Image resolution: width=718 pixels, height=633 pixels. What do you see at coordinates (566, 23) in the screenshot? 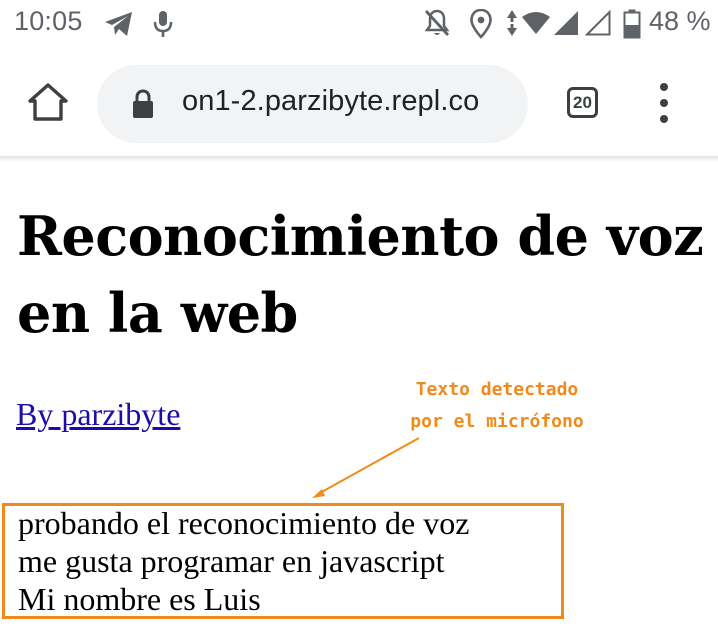
I see `signal-icon` at bounding box center [566, 23].